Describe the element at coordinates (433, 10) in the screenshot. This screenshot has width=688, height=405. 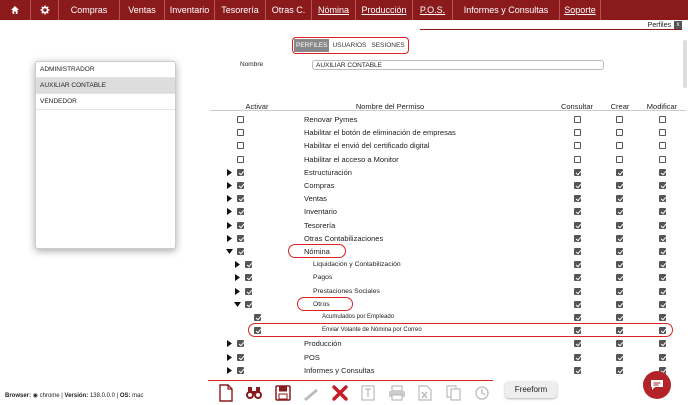
I see `nav-item-7: P.O.S.` at that location.